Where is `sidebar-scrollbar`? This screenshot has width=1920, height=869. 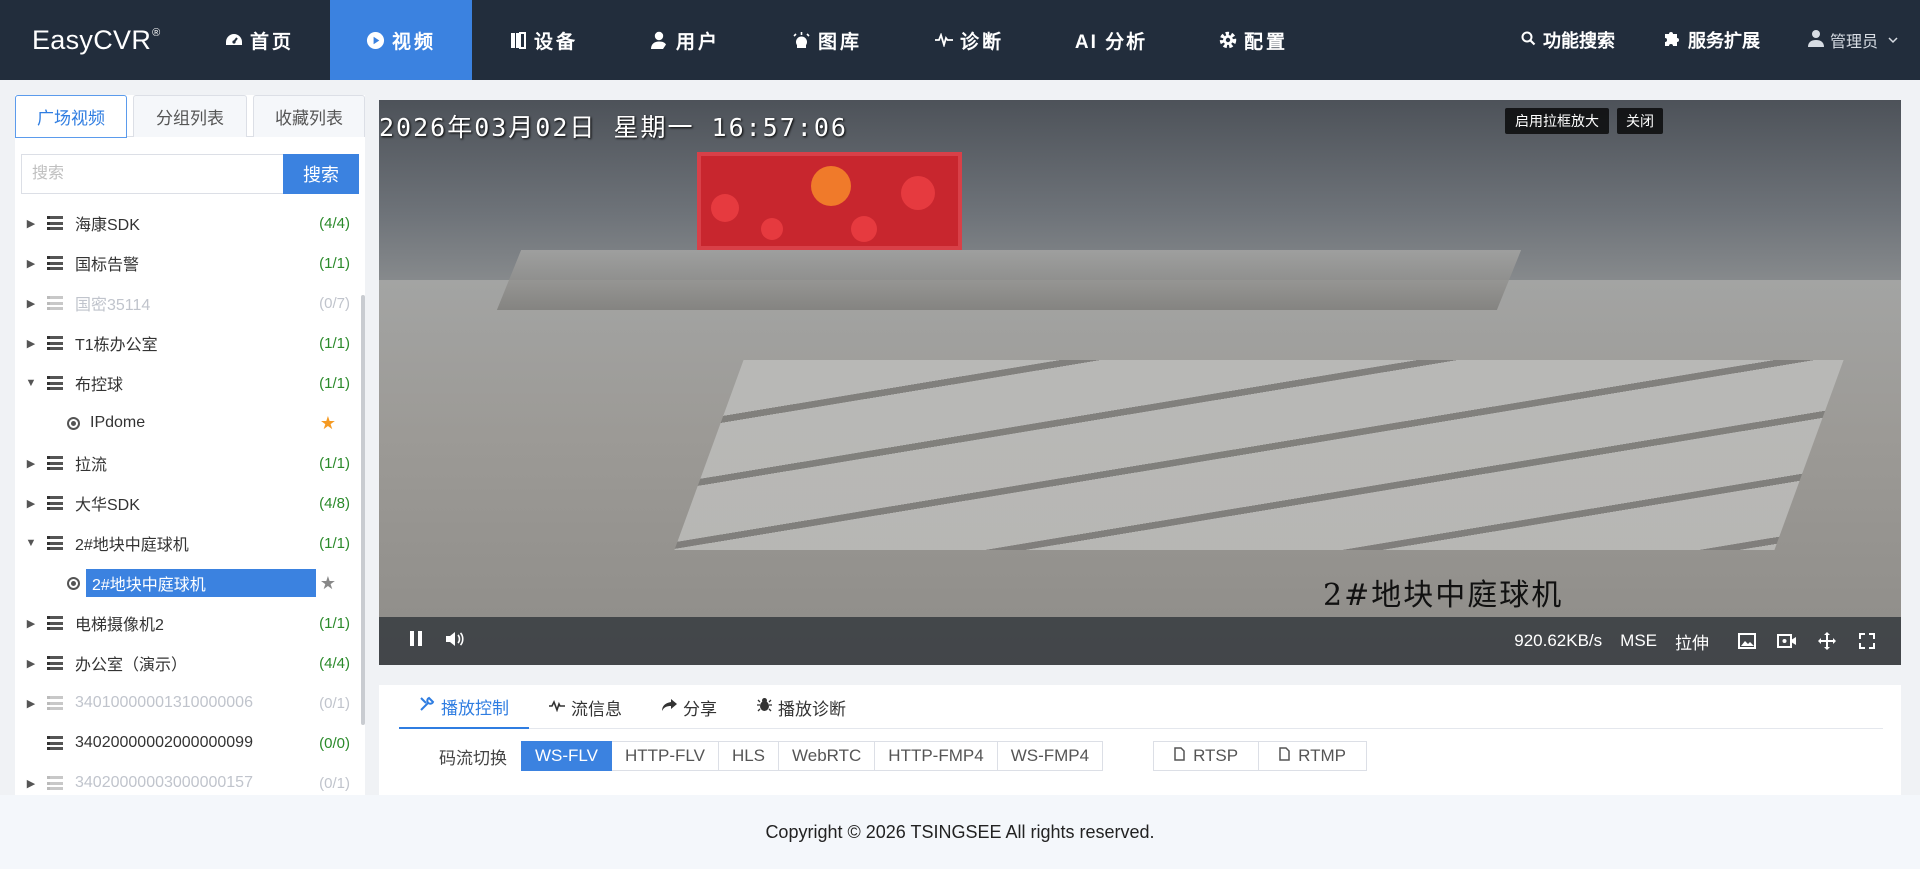
sidebar-scrollbar is located at coordinates (363, 510).